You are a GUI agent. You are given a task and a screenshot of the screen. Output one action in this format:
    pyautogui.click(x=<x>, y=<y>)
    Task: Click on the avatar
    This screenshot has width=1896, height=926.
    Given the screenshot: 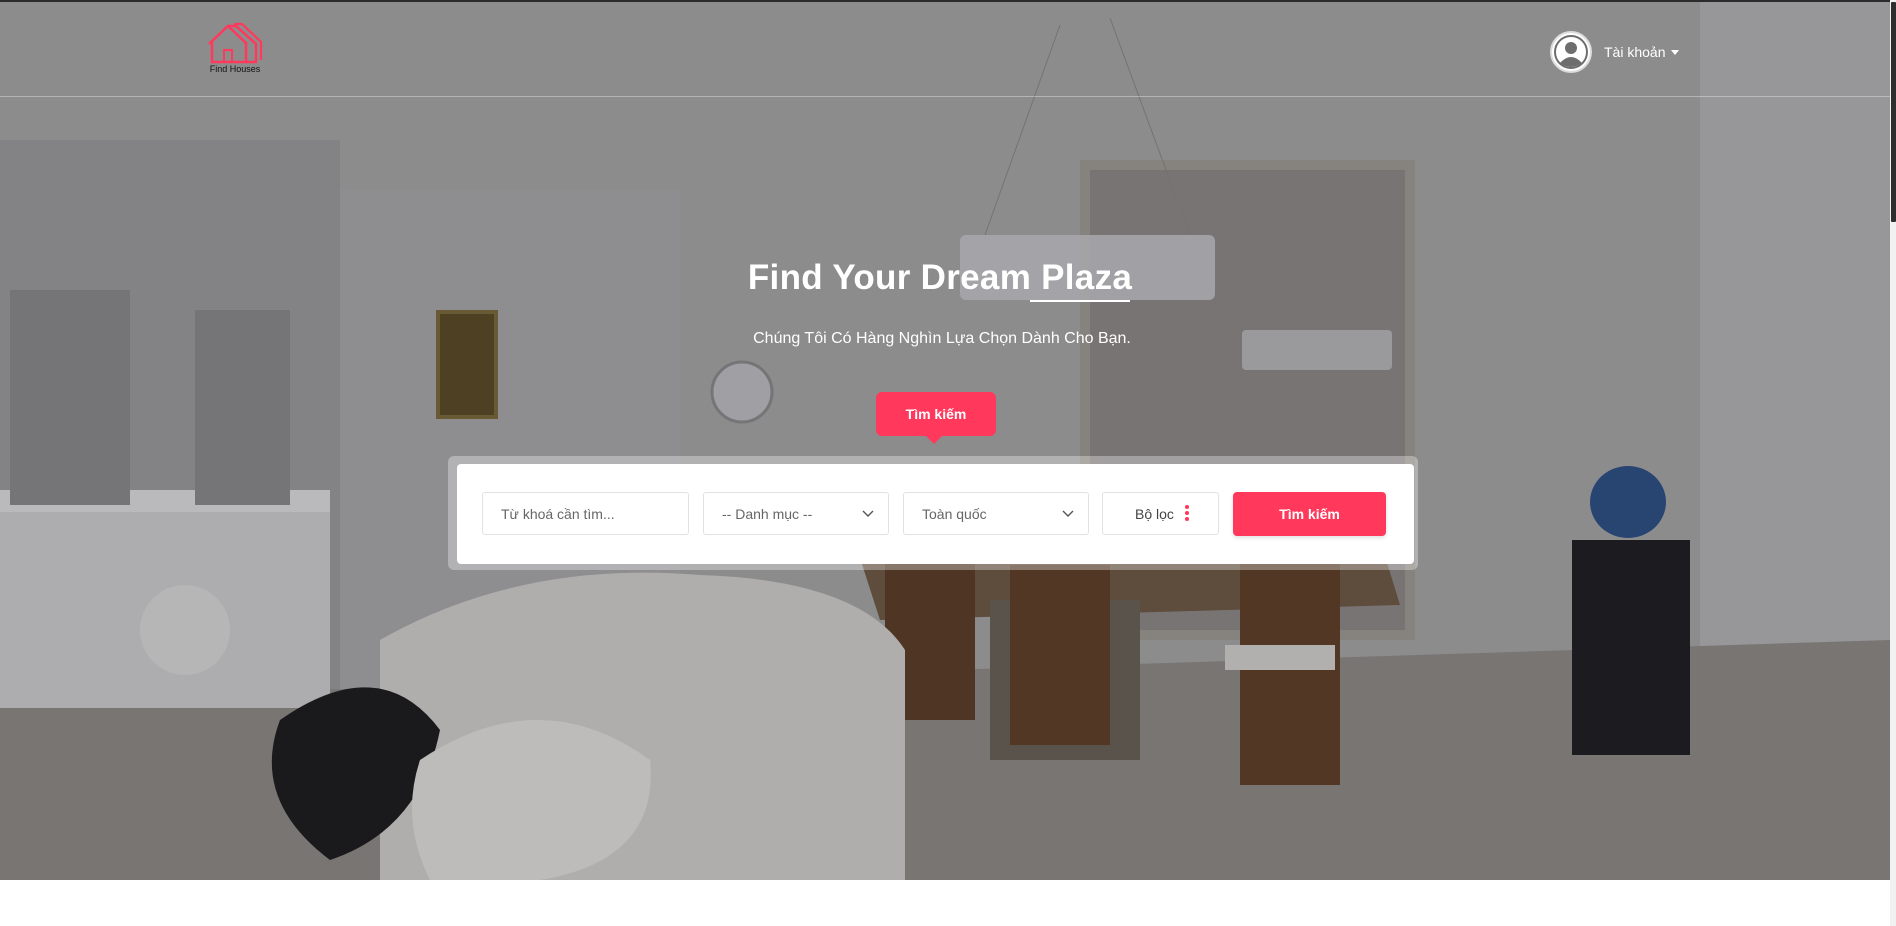 What is the action you would take?
    pyautogui.click(x=1571, y=52)
    